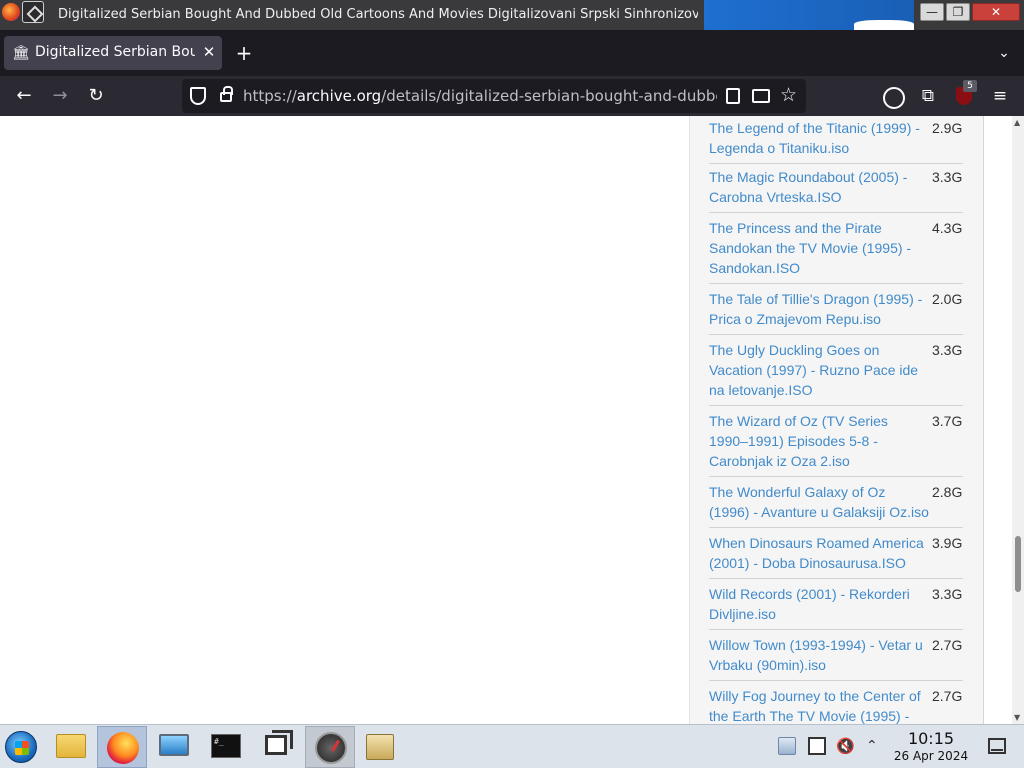 The height and width of the screenshot is (768, 1024). Describe the element at coordinates (761, 96) in the screenshot. I see `picture-in-picture-icon` at that location.